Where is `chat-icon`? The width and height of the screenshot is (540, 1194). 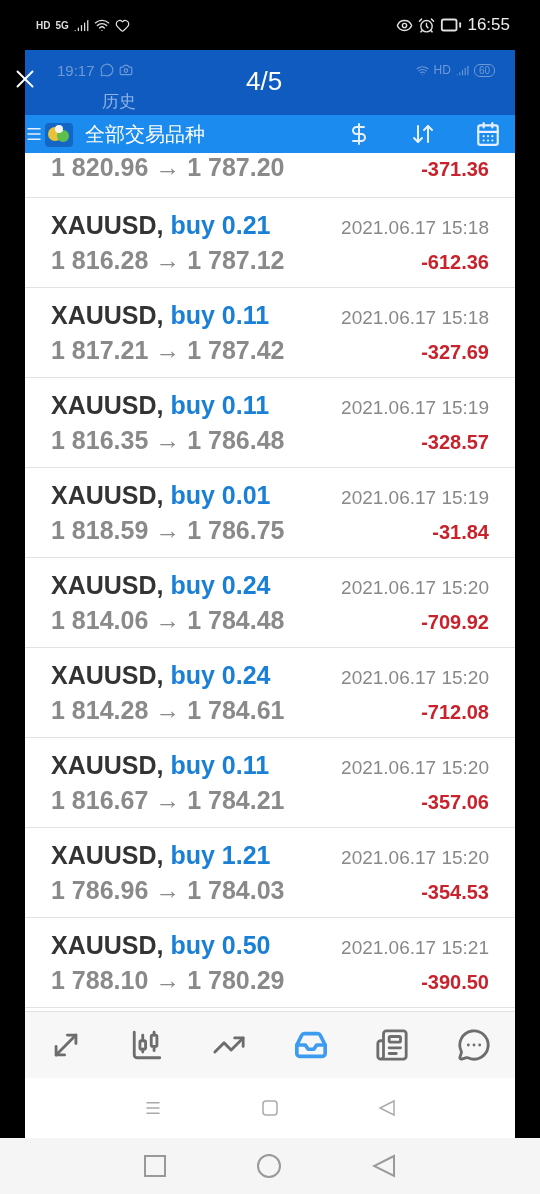
chat-icon is located at coordinates (106, 70).